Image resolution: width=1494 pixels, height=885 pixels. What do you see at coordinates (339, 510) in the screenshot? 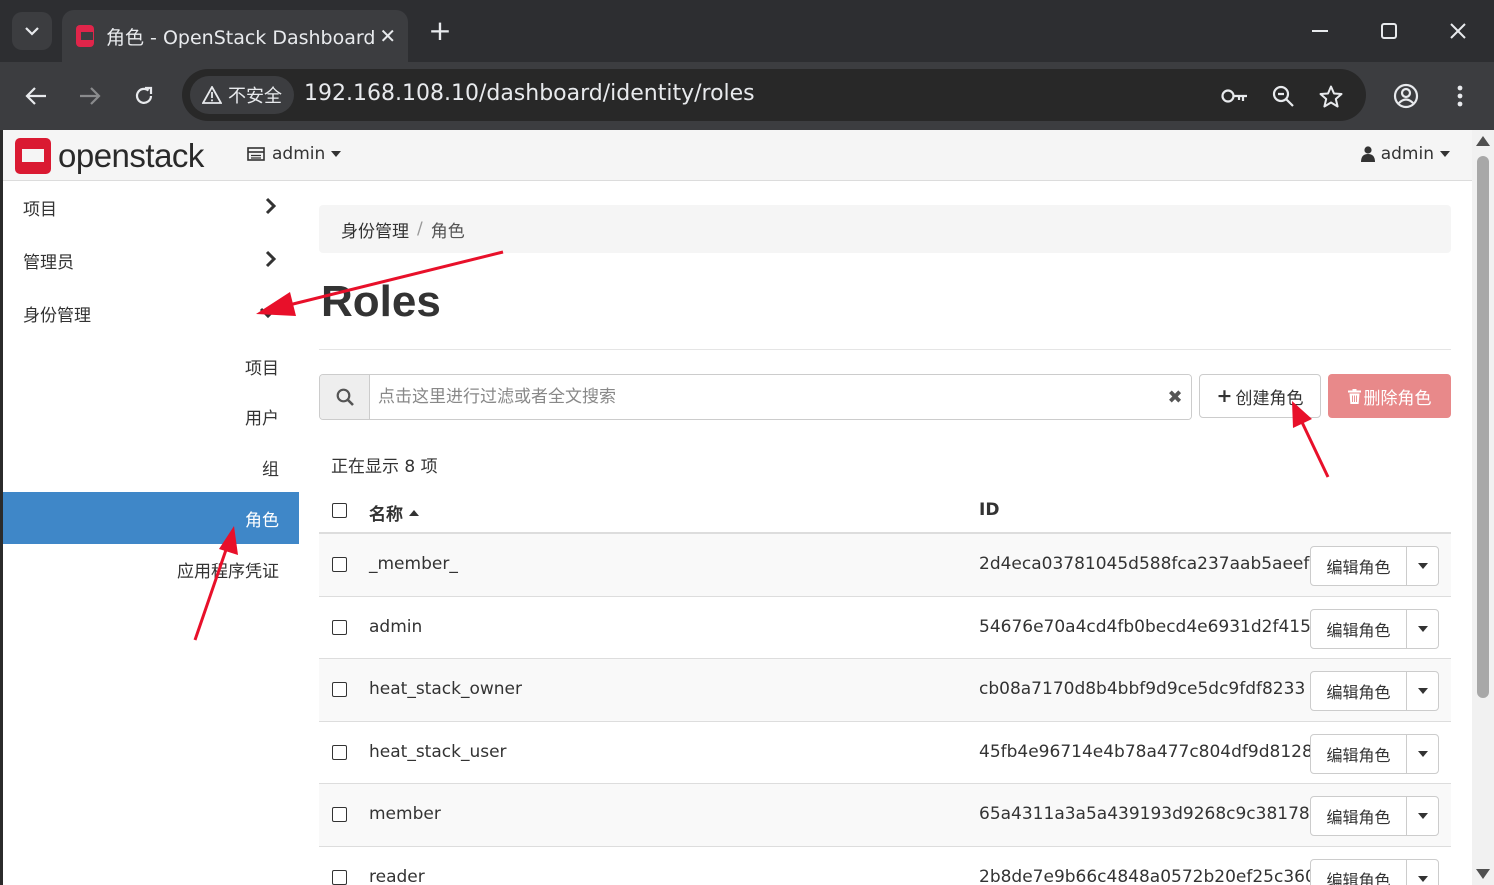
I see `select-all-checkbox` at bounding box center [339, 510].